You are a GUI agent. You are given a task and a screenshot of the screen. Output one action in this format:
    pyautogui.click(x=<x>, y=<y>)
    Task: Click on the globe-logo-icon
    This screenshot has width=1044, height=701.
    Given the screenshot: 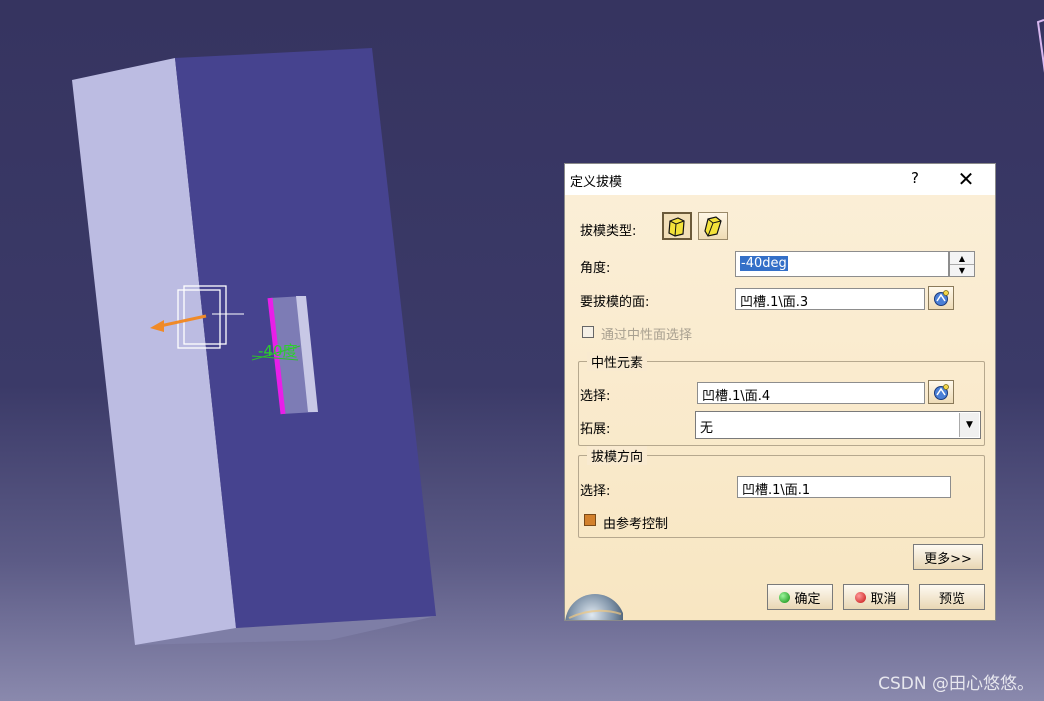 What is the action you would take?
    pyautogui.click(x=594, y=607)
    